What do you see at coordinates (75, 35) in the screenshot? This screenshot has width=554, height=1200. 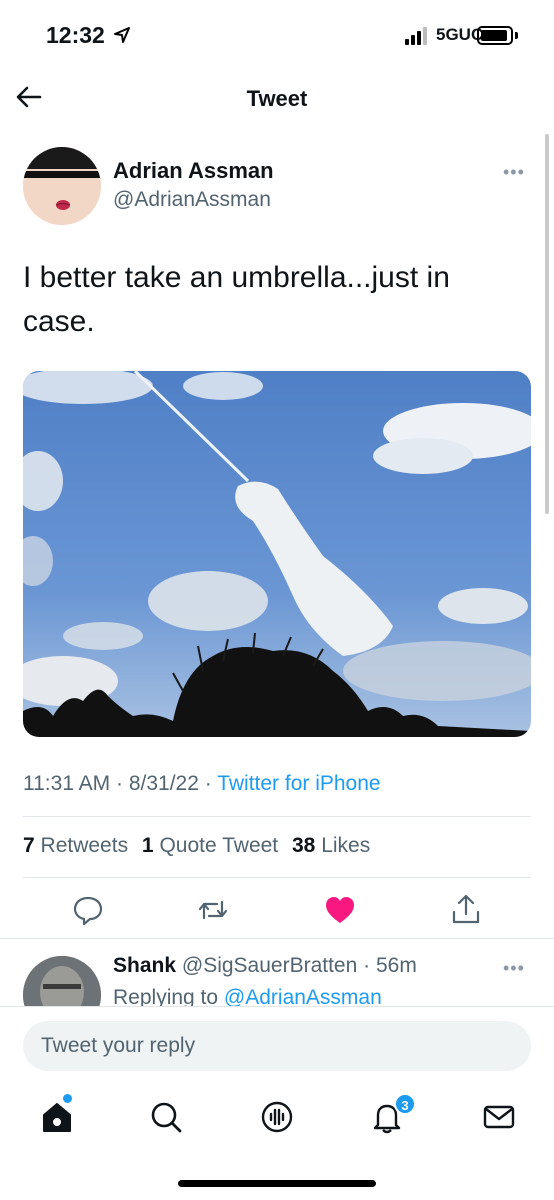 I see `status-time: 12:32` at bounding box center [75, 35].